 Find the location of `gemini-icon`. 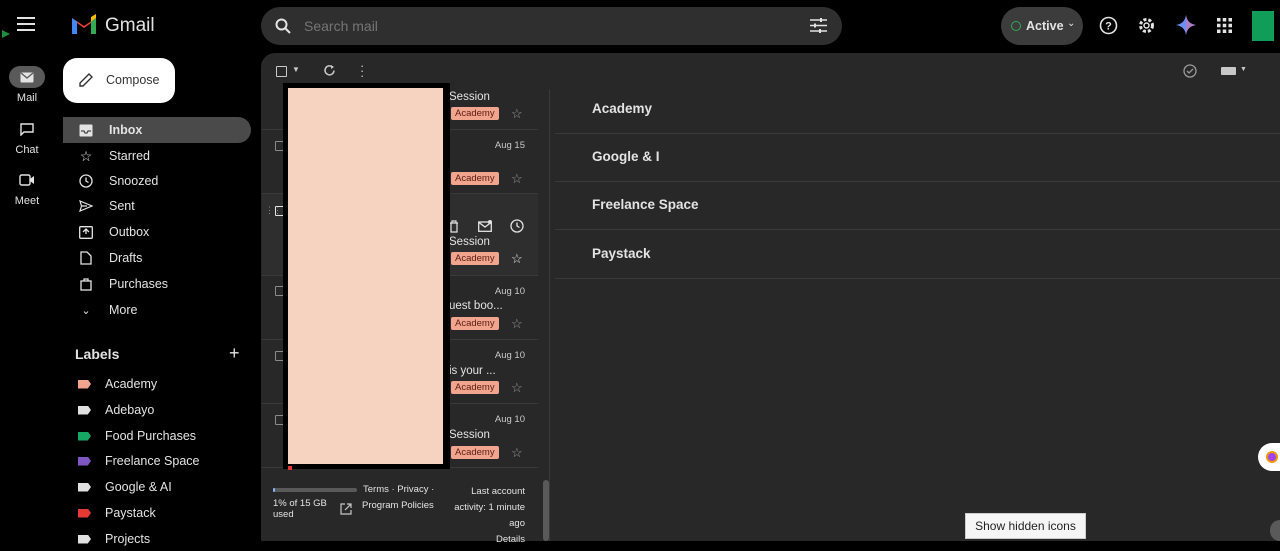

gemini-icon is located at coordinates (1186, 25).